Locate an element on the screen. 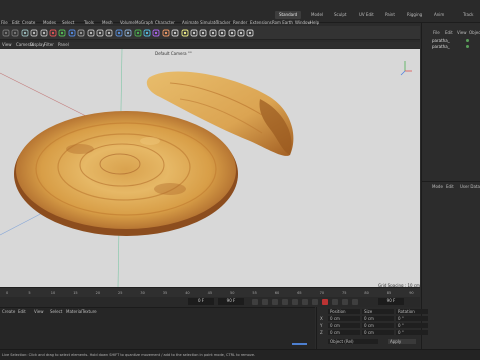 This screenshot has width=480, height=360. light-icon is located at coordinates (185, 33).